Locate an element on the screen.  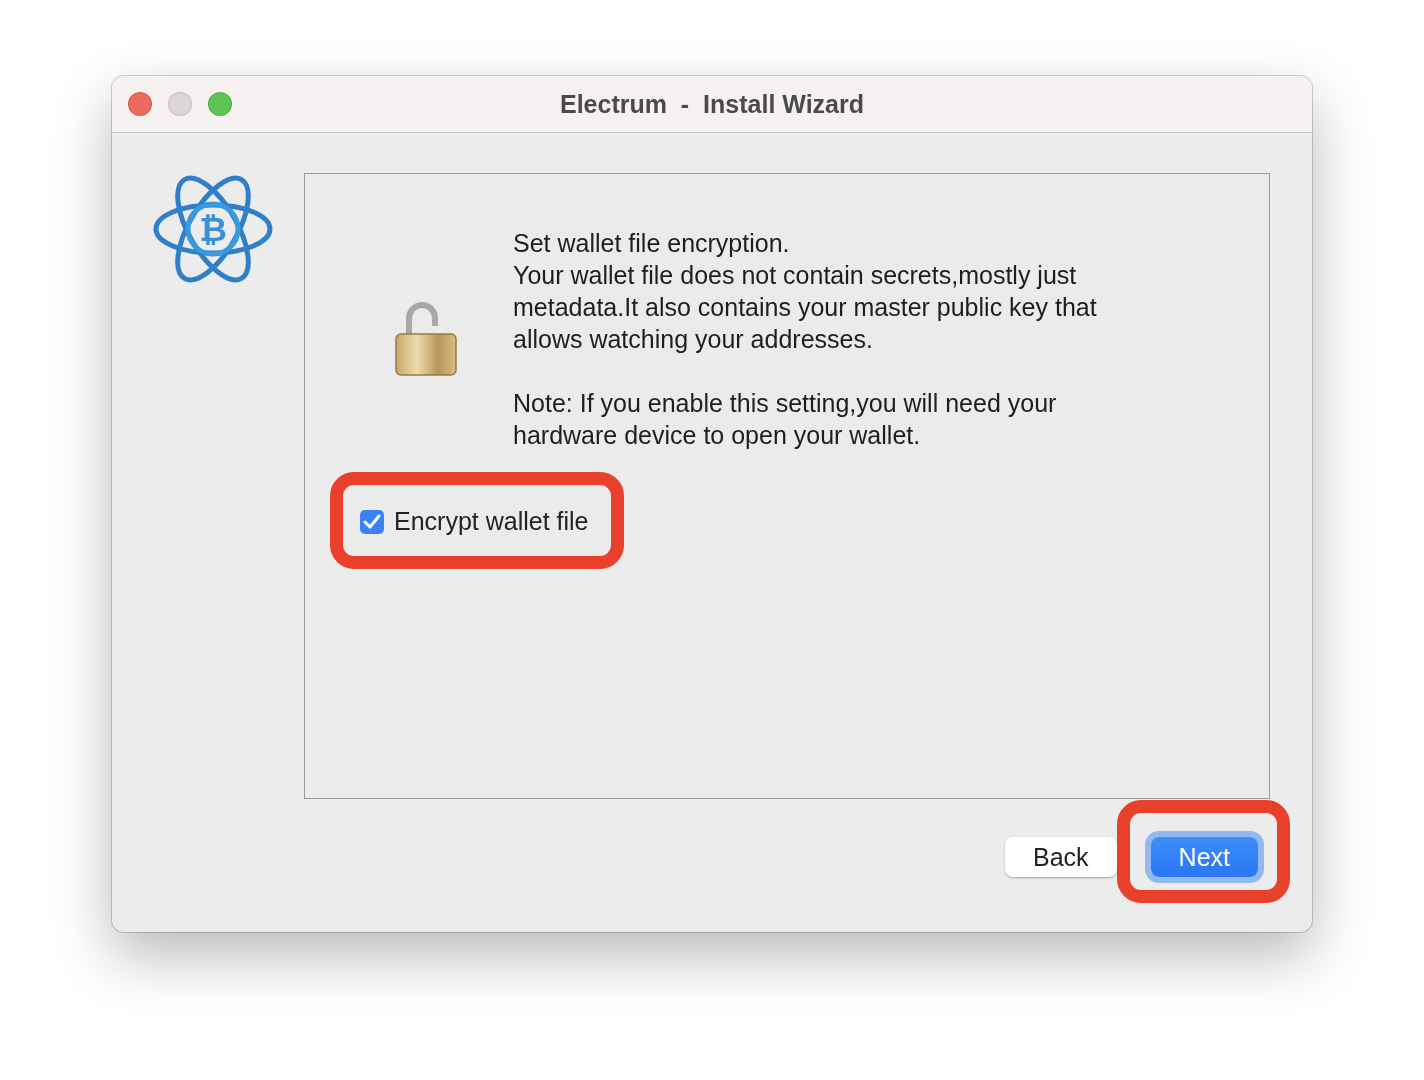
close-button is located at coordinates (140, 104).